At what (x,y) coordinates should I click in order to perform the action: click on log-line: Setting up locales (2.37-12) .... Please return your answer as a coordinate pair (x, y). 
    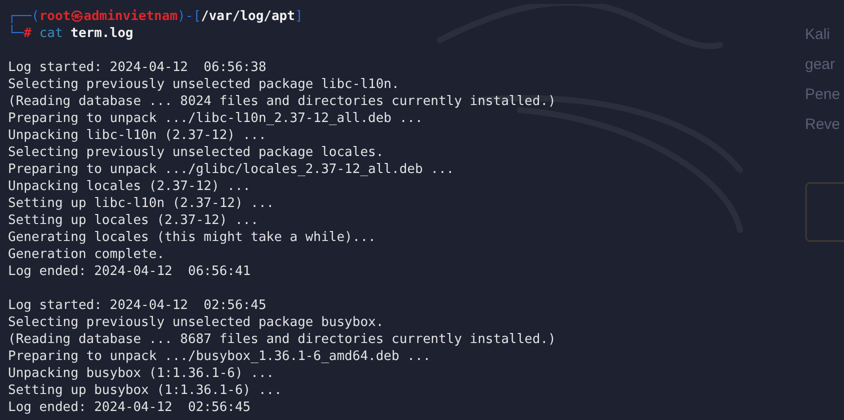
    Looking at the image, I should click on (133, 220).